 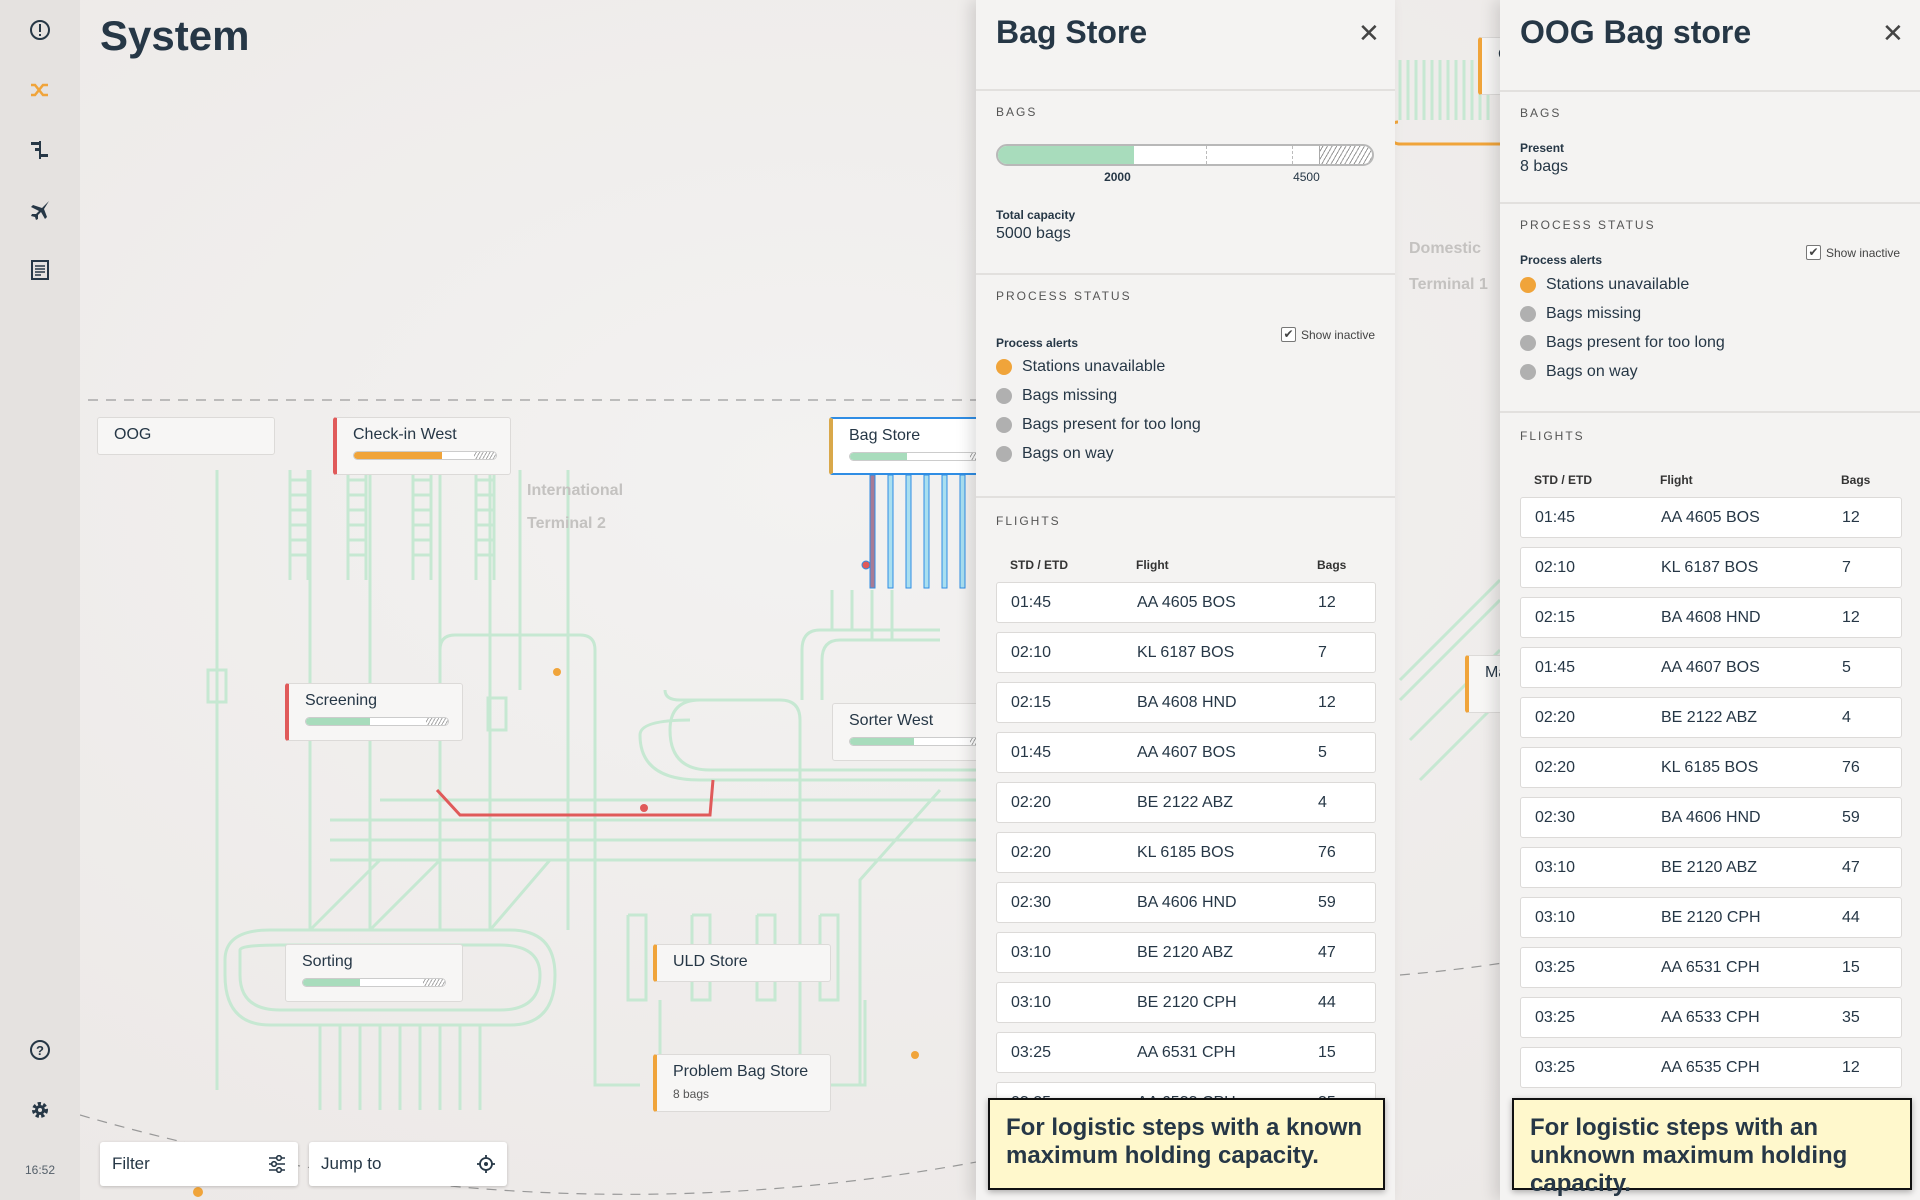 What do you see at coordinates (1618, 284) in the screenshot?
I see `alert-label: Stations unavailable` at bounding box center [1618, 284].